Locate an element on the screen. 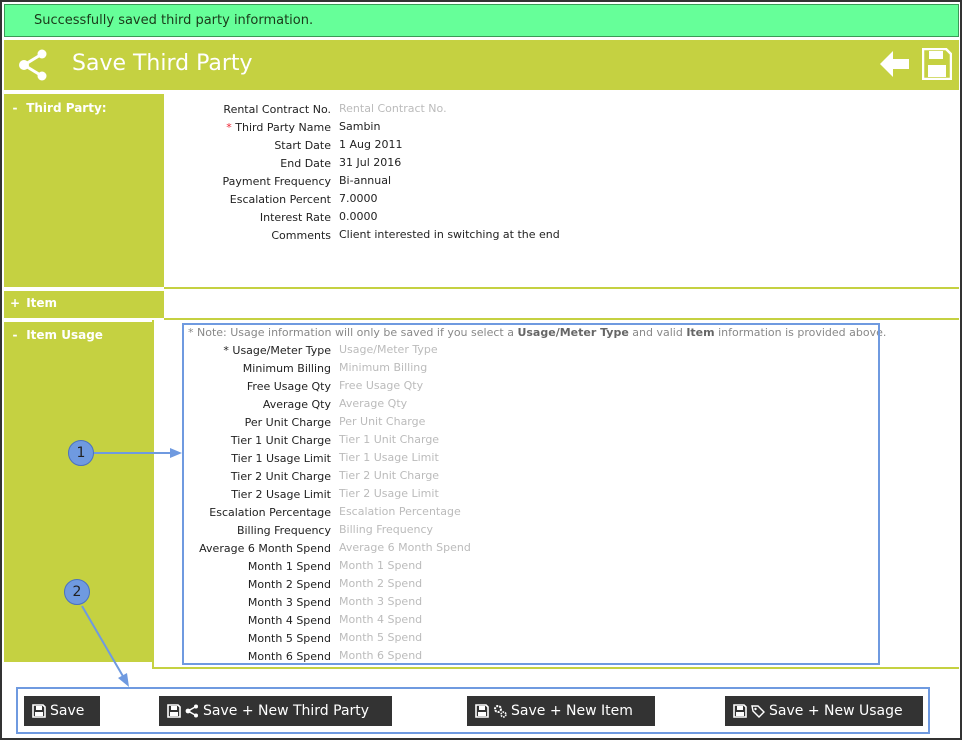 The width and height of the screenshot is (962, 740). field-label: Rental Contract No. is located at coordinates (247, 110).